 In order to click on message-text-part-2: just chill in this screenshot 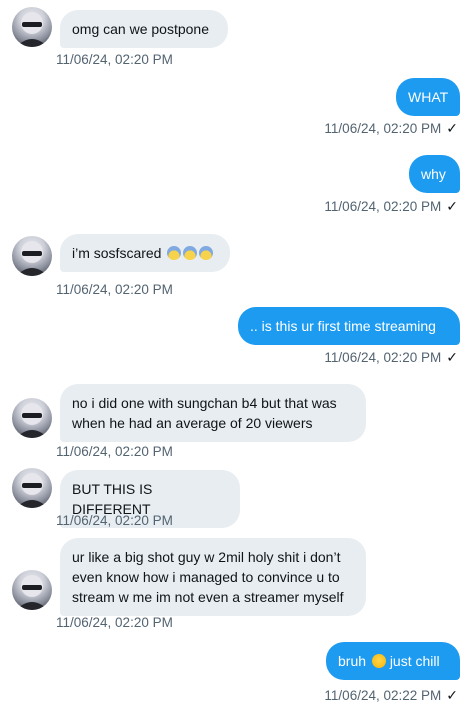, I will do `click(414, 661)`.